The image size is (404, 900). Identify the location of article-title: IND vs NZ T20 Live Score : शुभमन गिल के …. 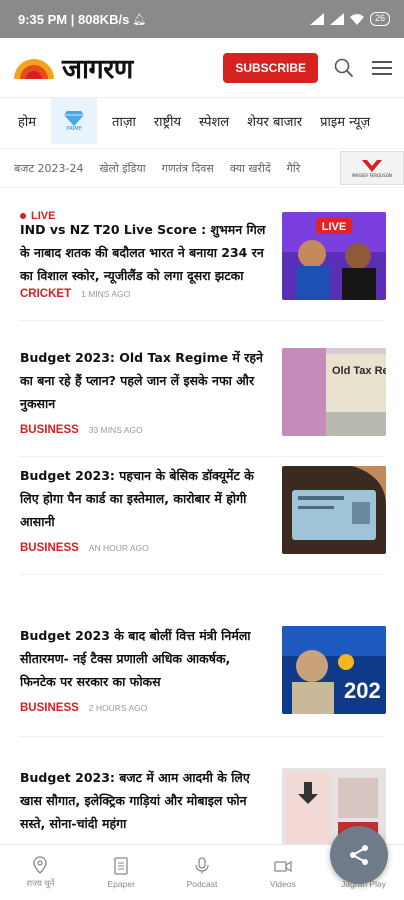
(143, 252).